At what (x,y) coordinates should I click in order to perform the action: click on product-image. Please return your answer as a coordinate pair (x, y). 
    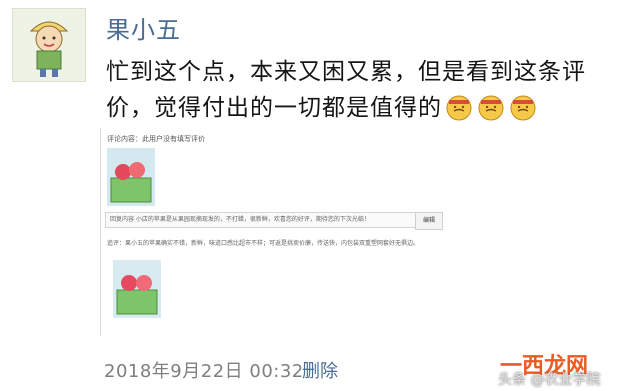
    Looking at the image, I should click on (131, 177).